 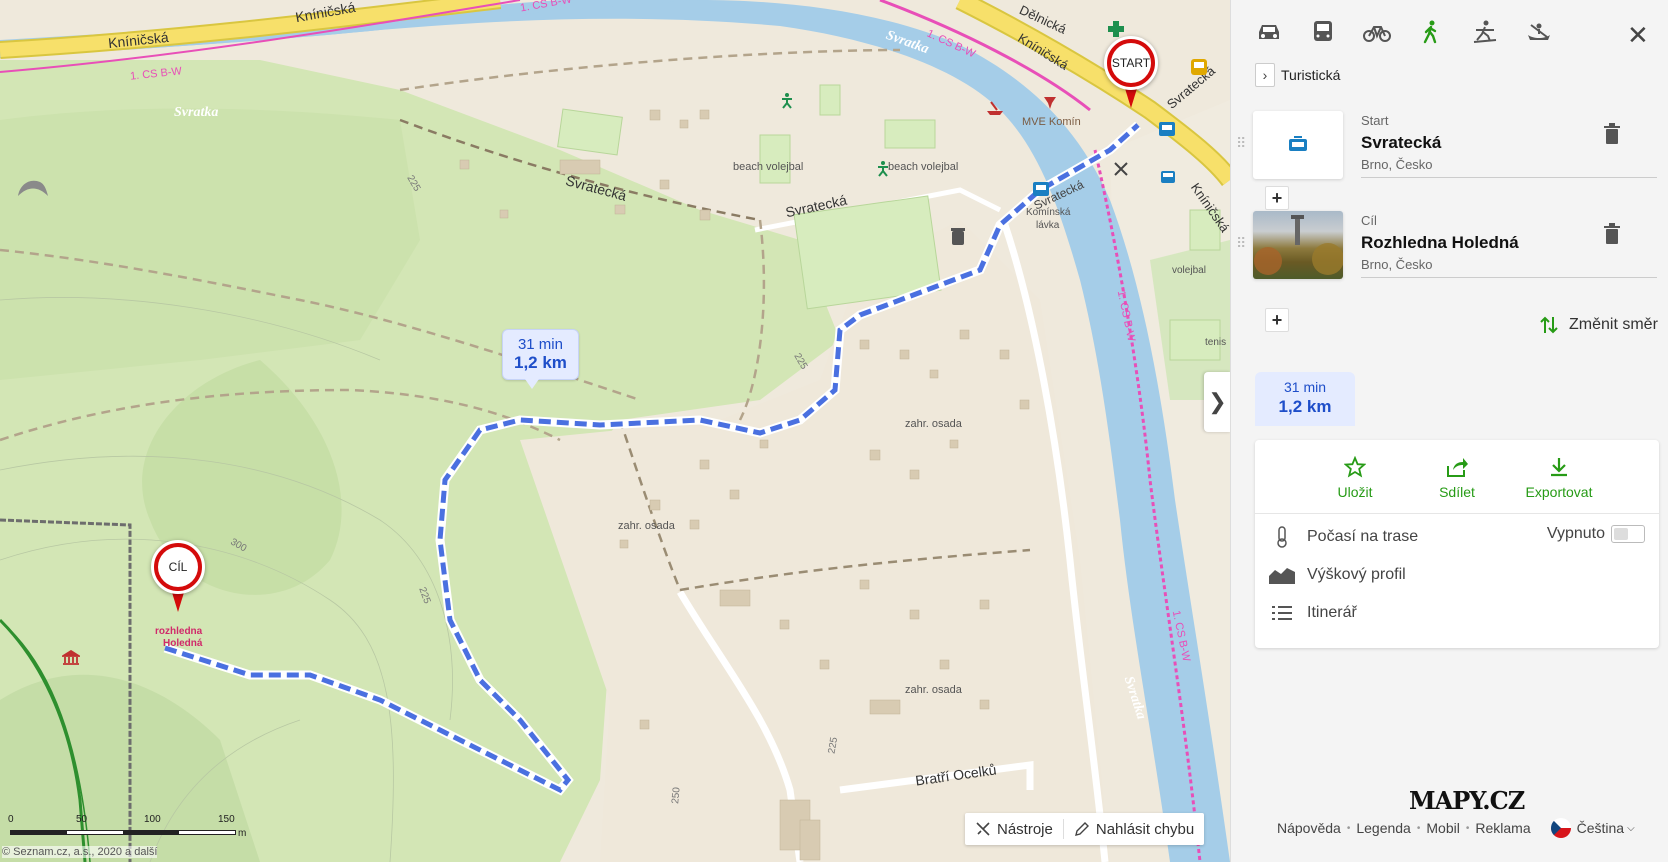 What do you see at coordinates (1457, 484) in the screenshot?
I see `share-button: Sdílet` at bounding box center [1457, 484].